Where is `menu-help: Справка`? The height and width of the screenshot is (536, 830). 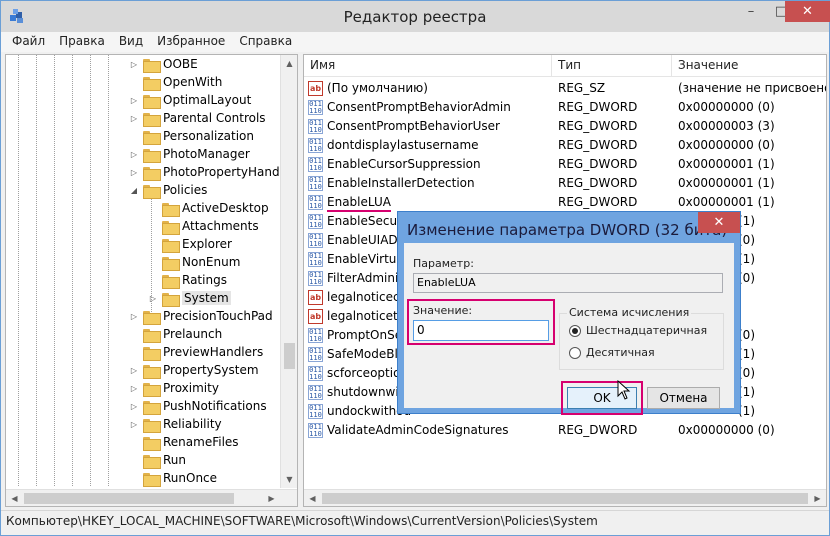
menu-help: Справка is located at coordinates (265, 42).